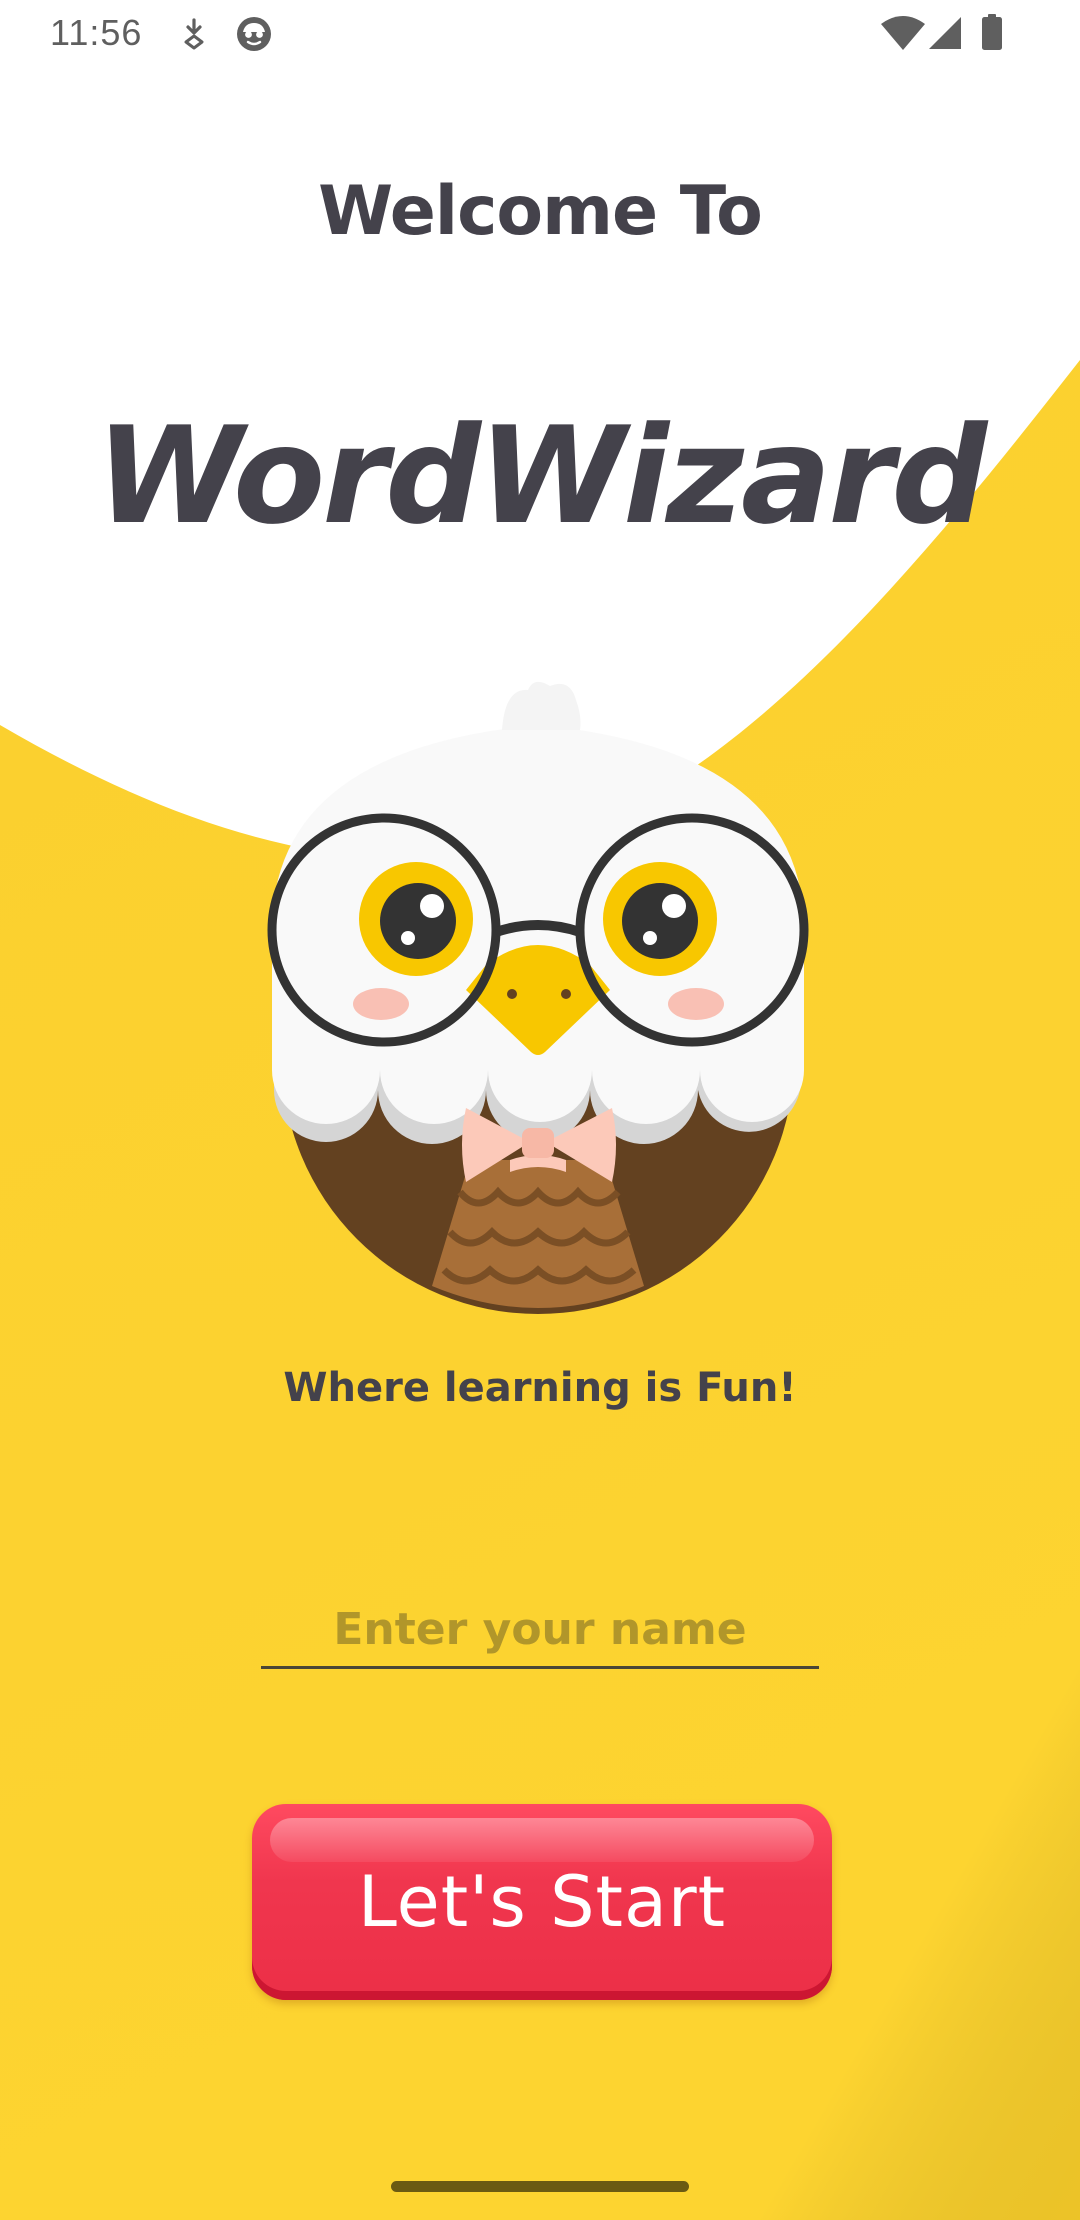 This screenshot has width=1080, height=2220. Describe the element at coordinates (540, 211) in the screenshot. I see `welcome-heading: Welcome To` at that location.